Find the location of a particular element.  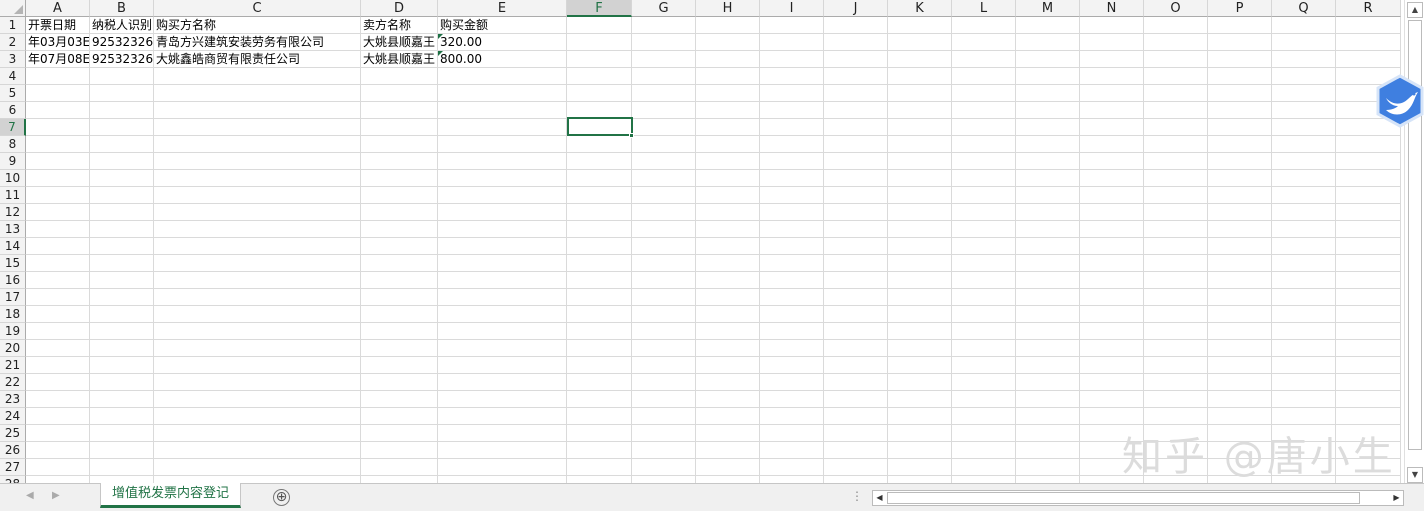

row-header-15: 15 is located at coordinates (13, 263).